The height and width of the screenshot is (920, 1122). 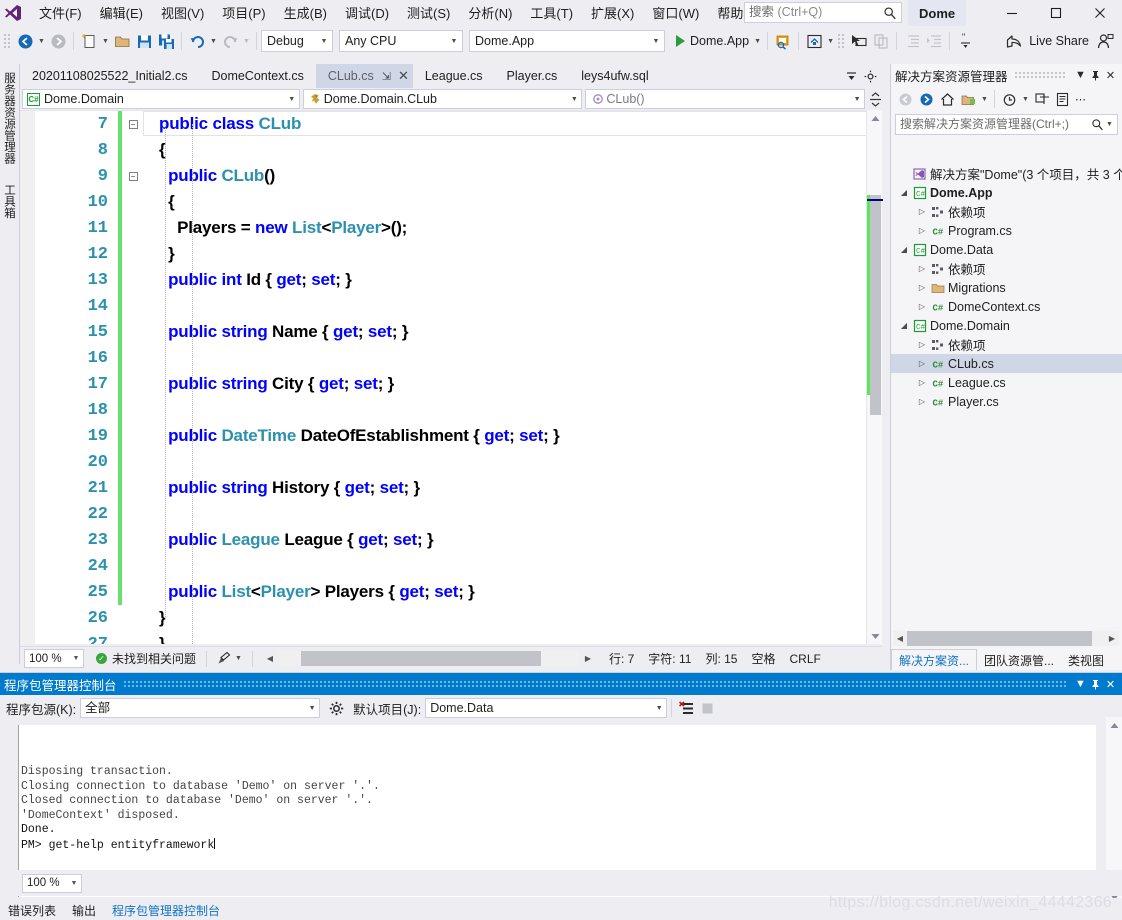 I want to click on pin-tab-icon: ⇲, so click(x=386, y=76).